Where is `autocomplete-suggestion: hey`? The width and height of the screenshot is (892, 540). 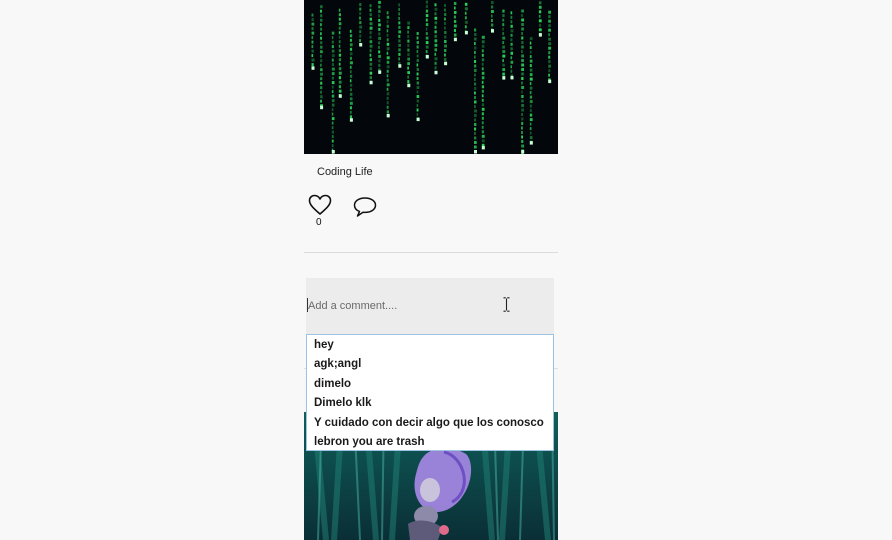 autocomplete-suggestion: hey is located at coordinates (430, 345).